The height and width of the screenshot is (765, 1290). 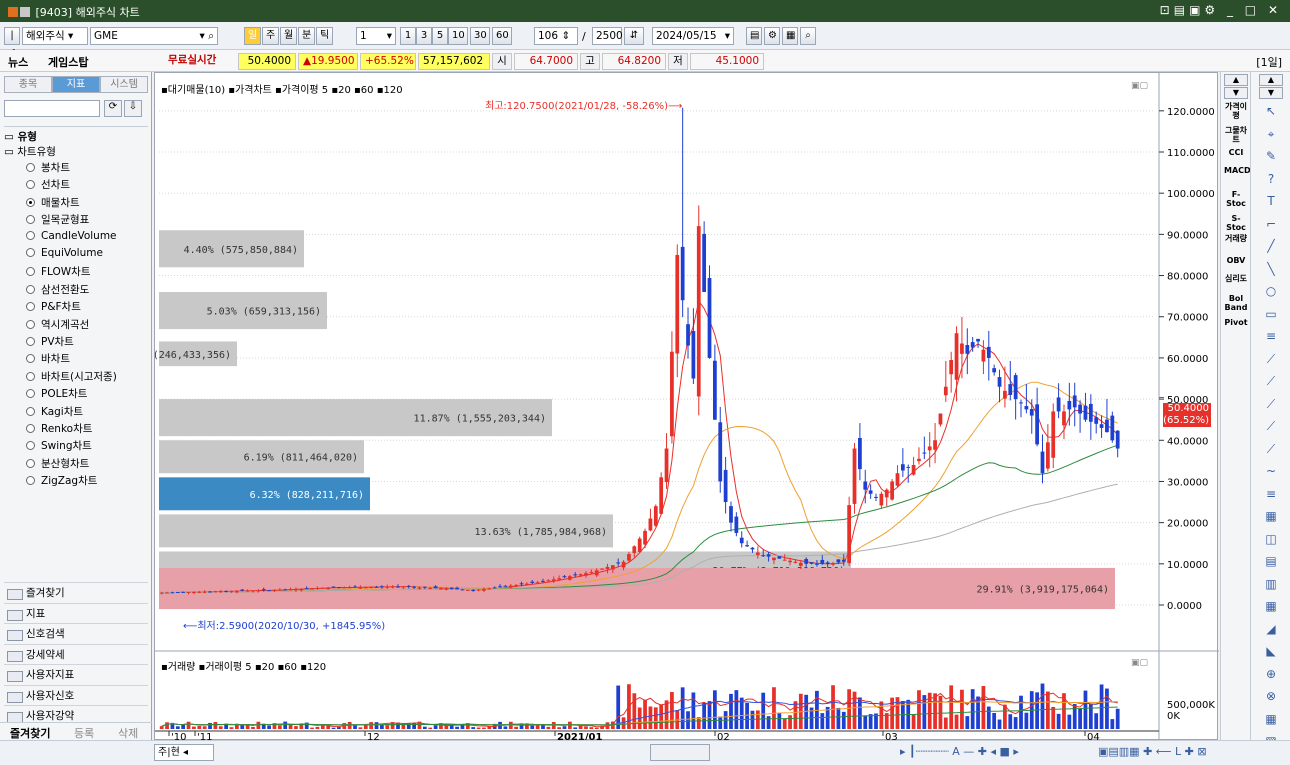 What do you see at coordinates (1236, 111) in the screenshot?
I see `indicator-button: 가격이평` at bounding box center [1236, 111].